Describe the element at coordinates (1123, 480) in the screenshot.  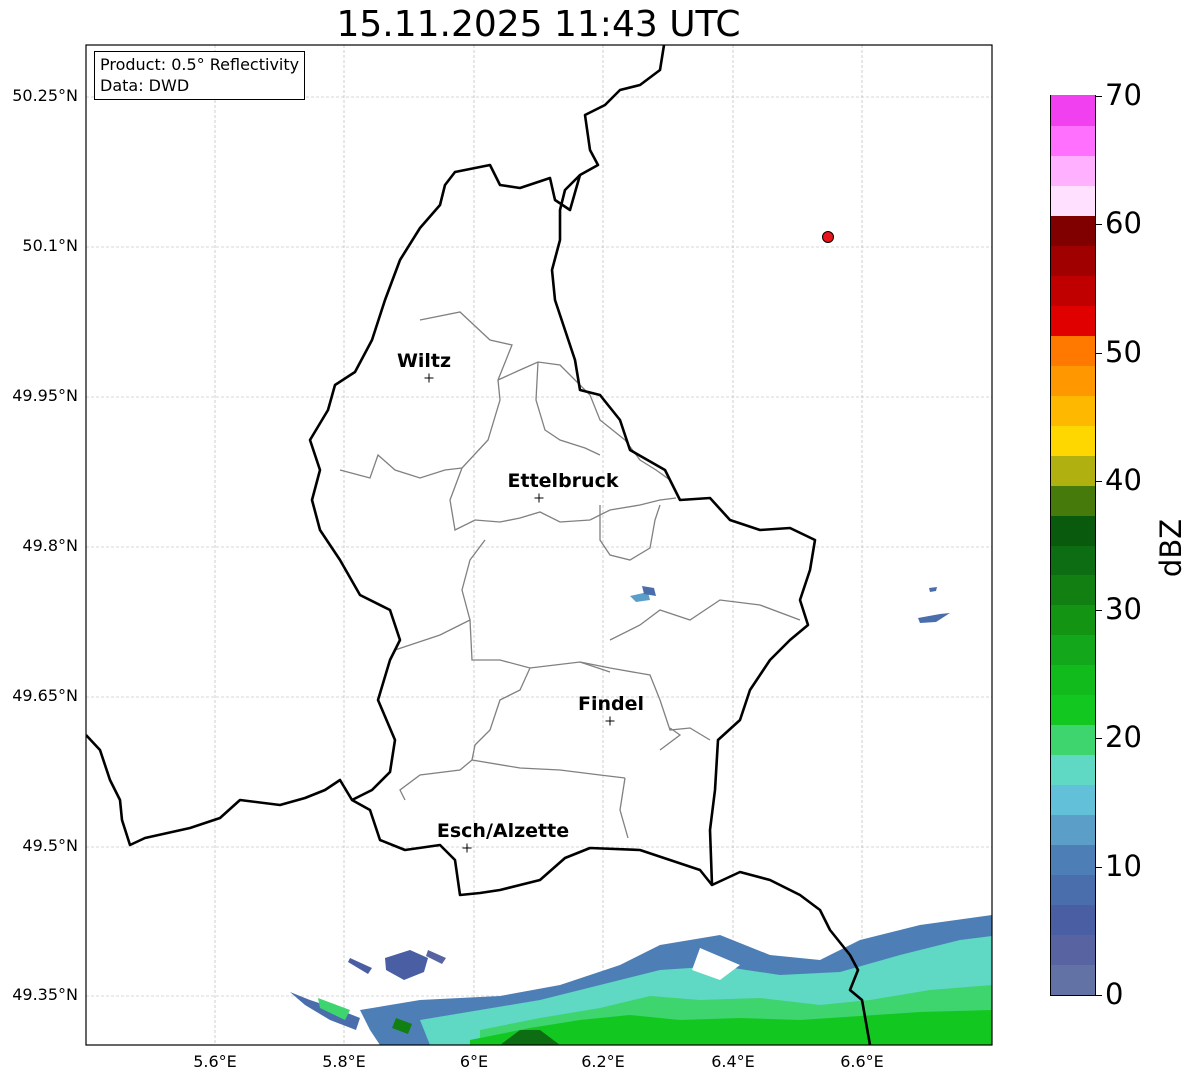
I see `colorbar-tick-label: 40` at that location.